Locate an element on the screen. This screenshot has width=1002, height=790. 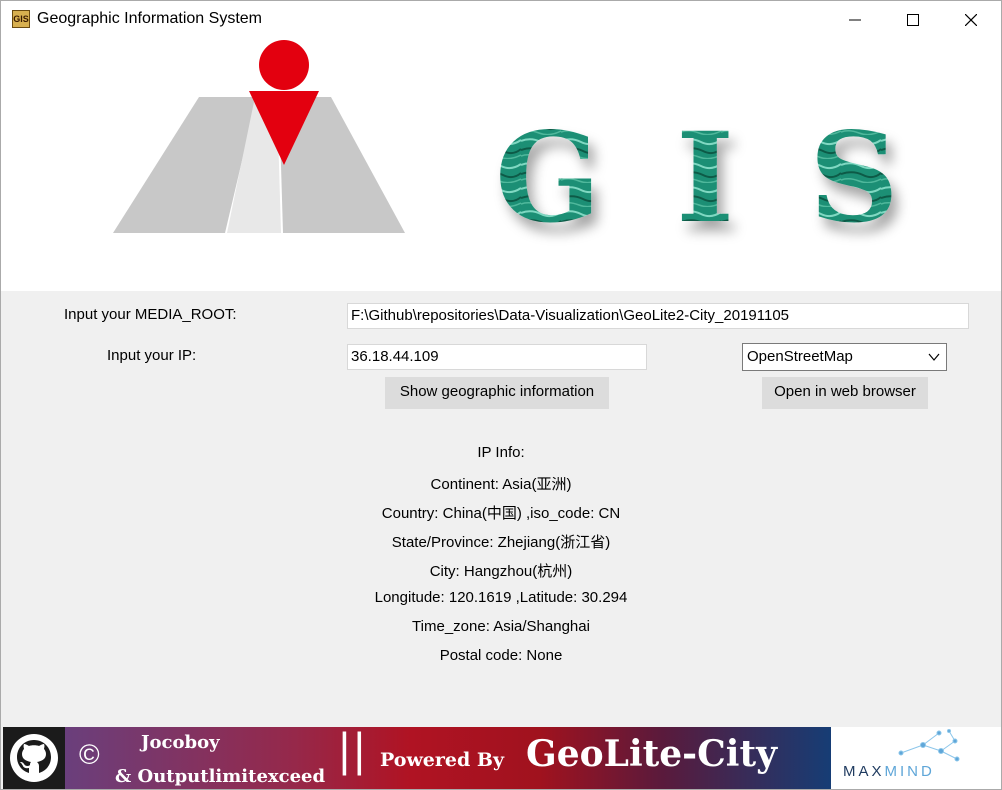
maximize-icon is located at coordinates (913, 20).